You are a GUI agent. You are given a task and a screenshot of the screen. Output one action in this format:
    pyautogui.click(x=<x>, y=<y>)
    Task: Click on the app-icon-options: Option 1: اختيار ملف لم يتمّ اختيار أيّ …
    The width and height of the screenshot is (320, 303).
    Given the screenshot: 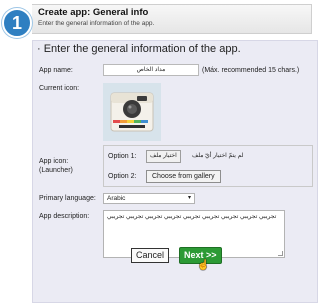 What is the action you would take?
    pyautogui.click(x=208, y=166)
    